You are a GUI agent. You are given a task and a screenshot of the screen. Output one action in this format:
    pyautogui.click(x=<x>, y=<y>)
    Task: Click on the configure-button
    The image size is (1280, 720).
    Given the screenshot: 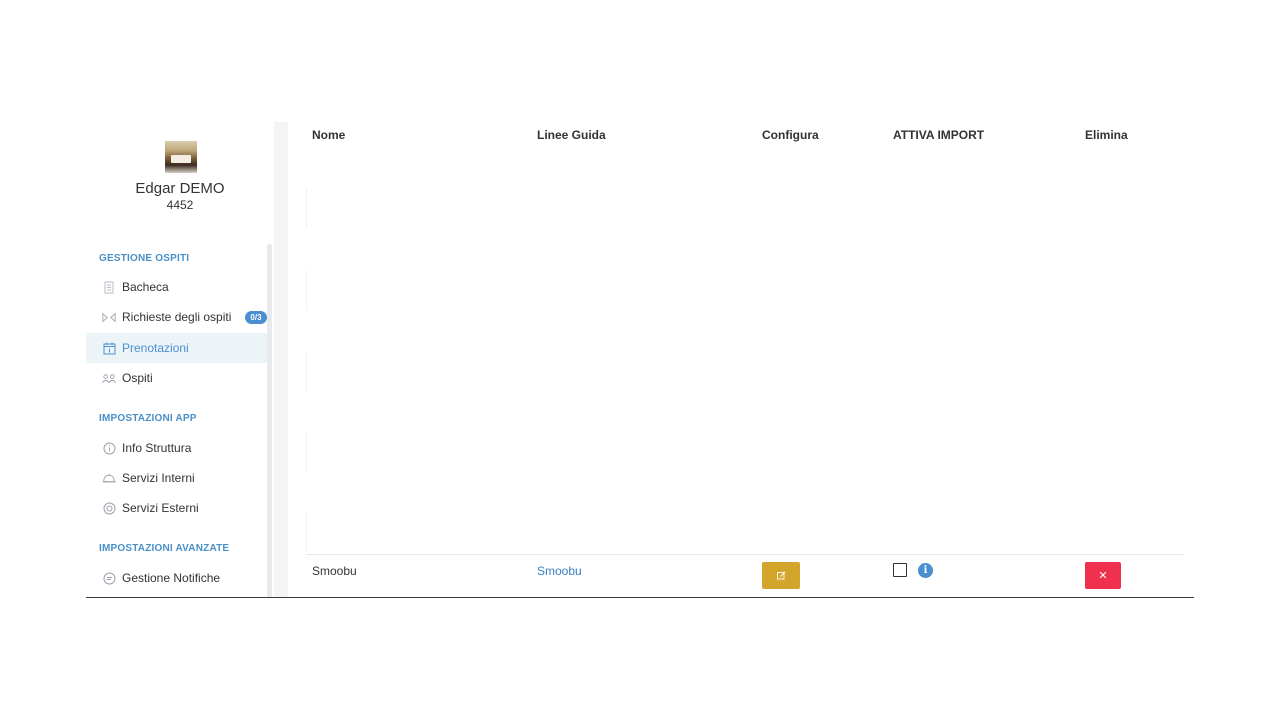 What is the action you would take?
    pyautogui.click(x=781, y=575)
    